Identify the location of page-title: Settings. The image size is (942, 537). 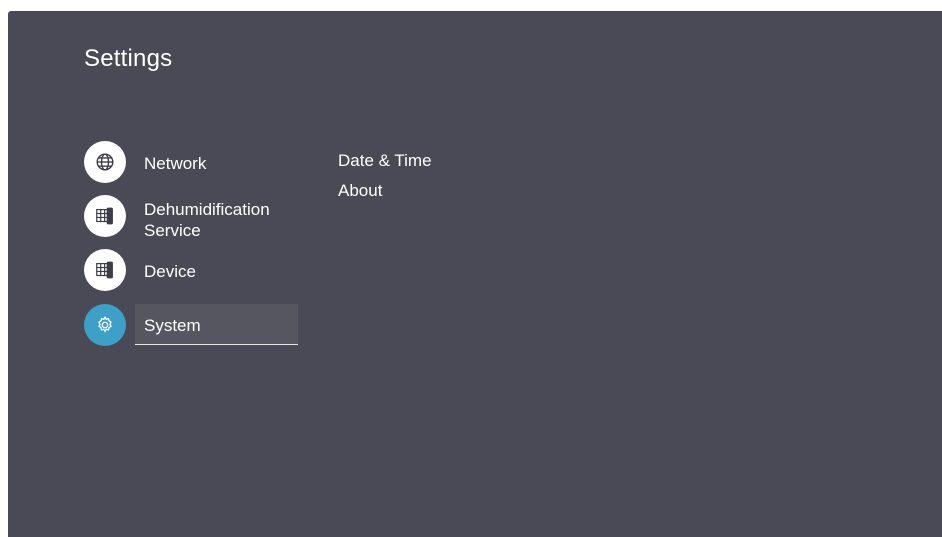
(128, 58).